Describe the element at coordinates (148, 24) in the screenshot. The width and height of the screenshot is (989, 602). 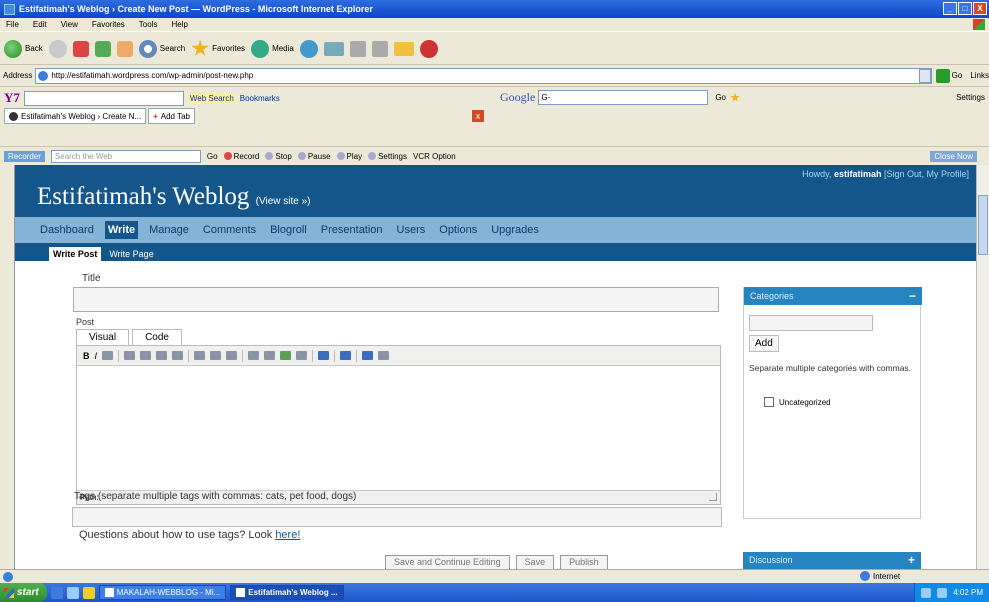
I see `menu-tools: Tools` at that location.